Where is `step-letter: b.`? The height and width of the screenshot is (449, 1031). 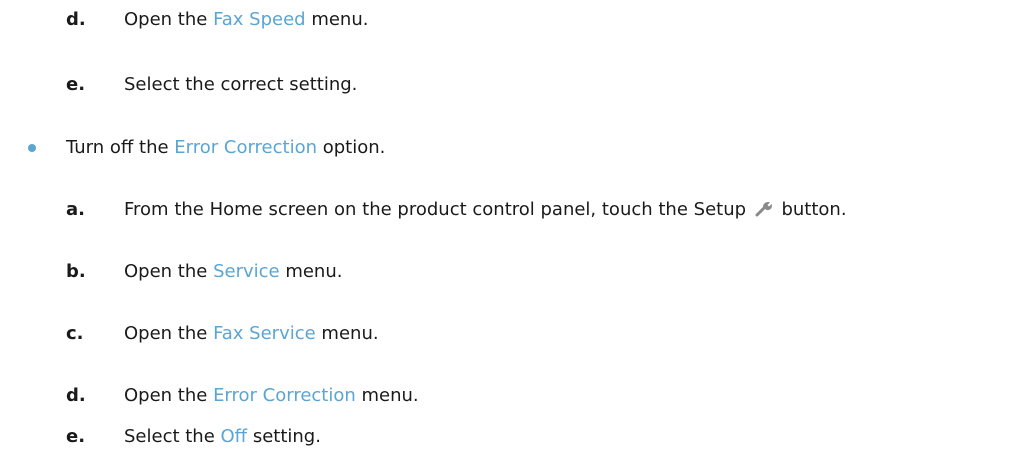 step-letter: b. is located at coordinates (76, 271).